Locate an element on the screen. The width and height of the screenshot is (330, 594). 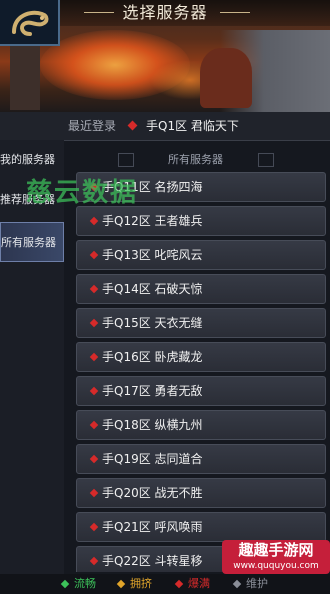
server-name: 手Q17区 勇者无敌 is located at coordinates (152, 391).